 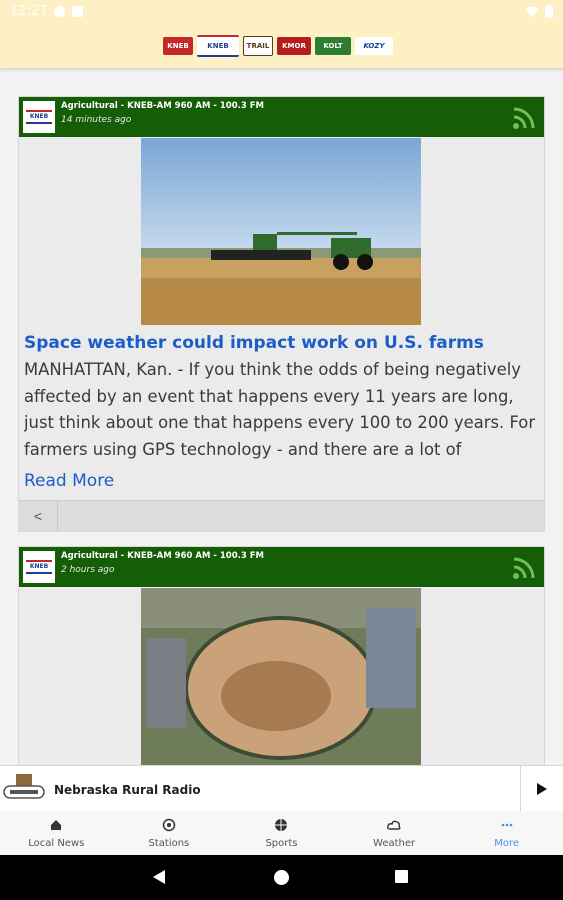 I want to click on play-button, so click(x=541, y=788).